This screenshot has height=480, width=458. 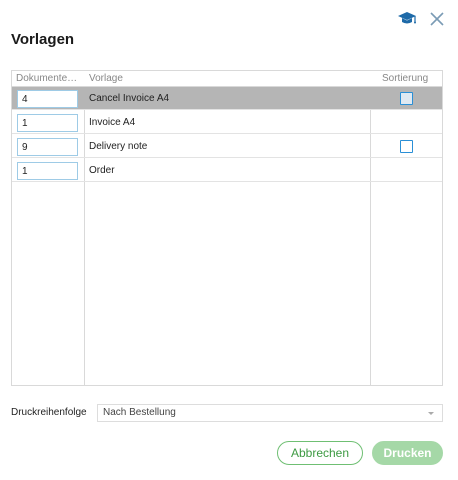 I want to click on close-icon, so click(x=437, y=19).